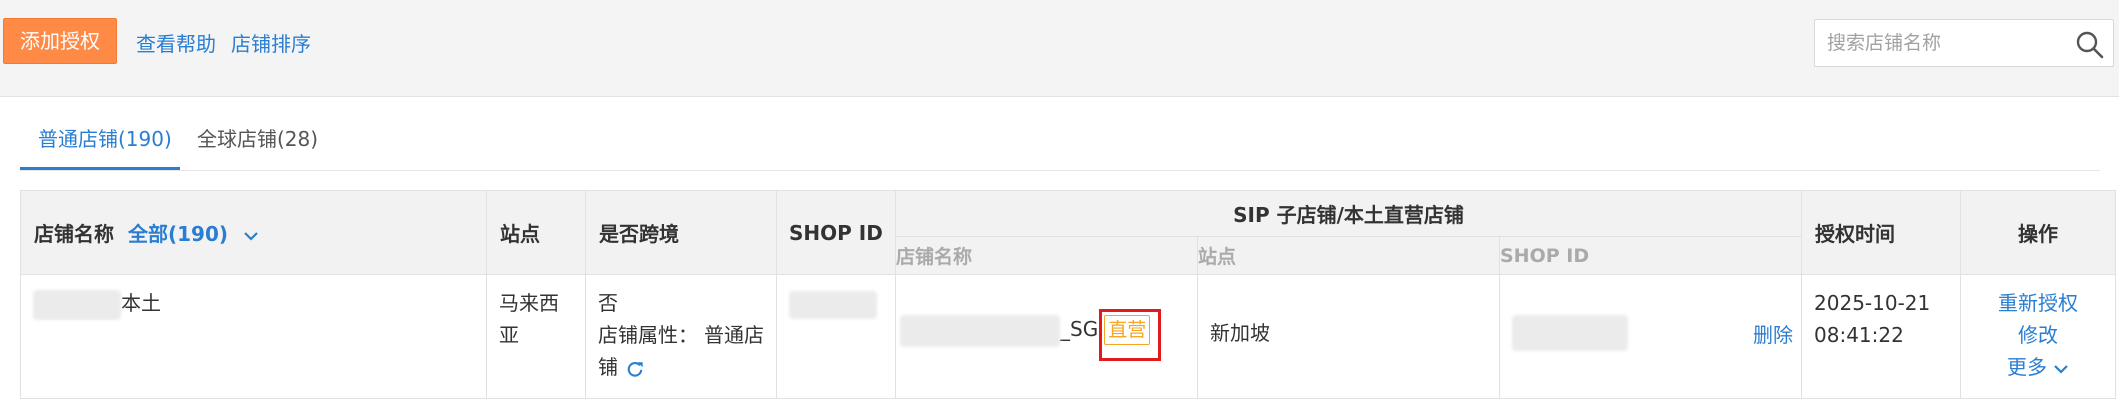 This screenshot has height=400, width=2119. What do you see at coordinates (833, 304) in the screenshot?
I see `redacted-shop-id` at bounding box center [833, 304].